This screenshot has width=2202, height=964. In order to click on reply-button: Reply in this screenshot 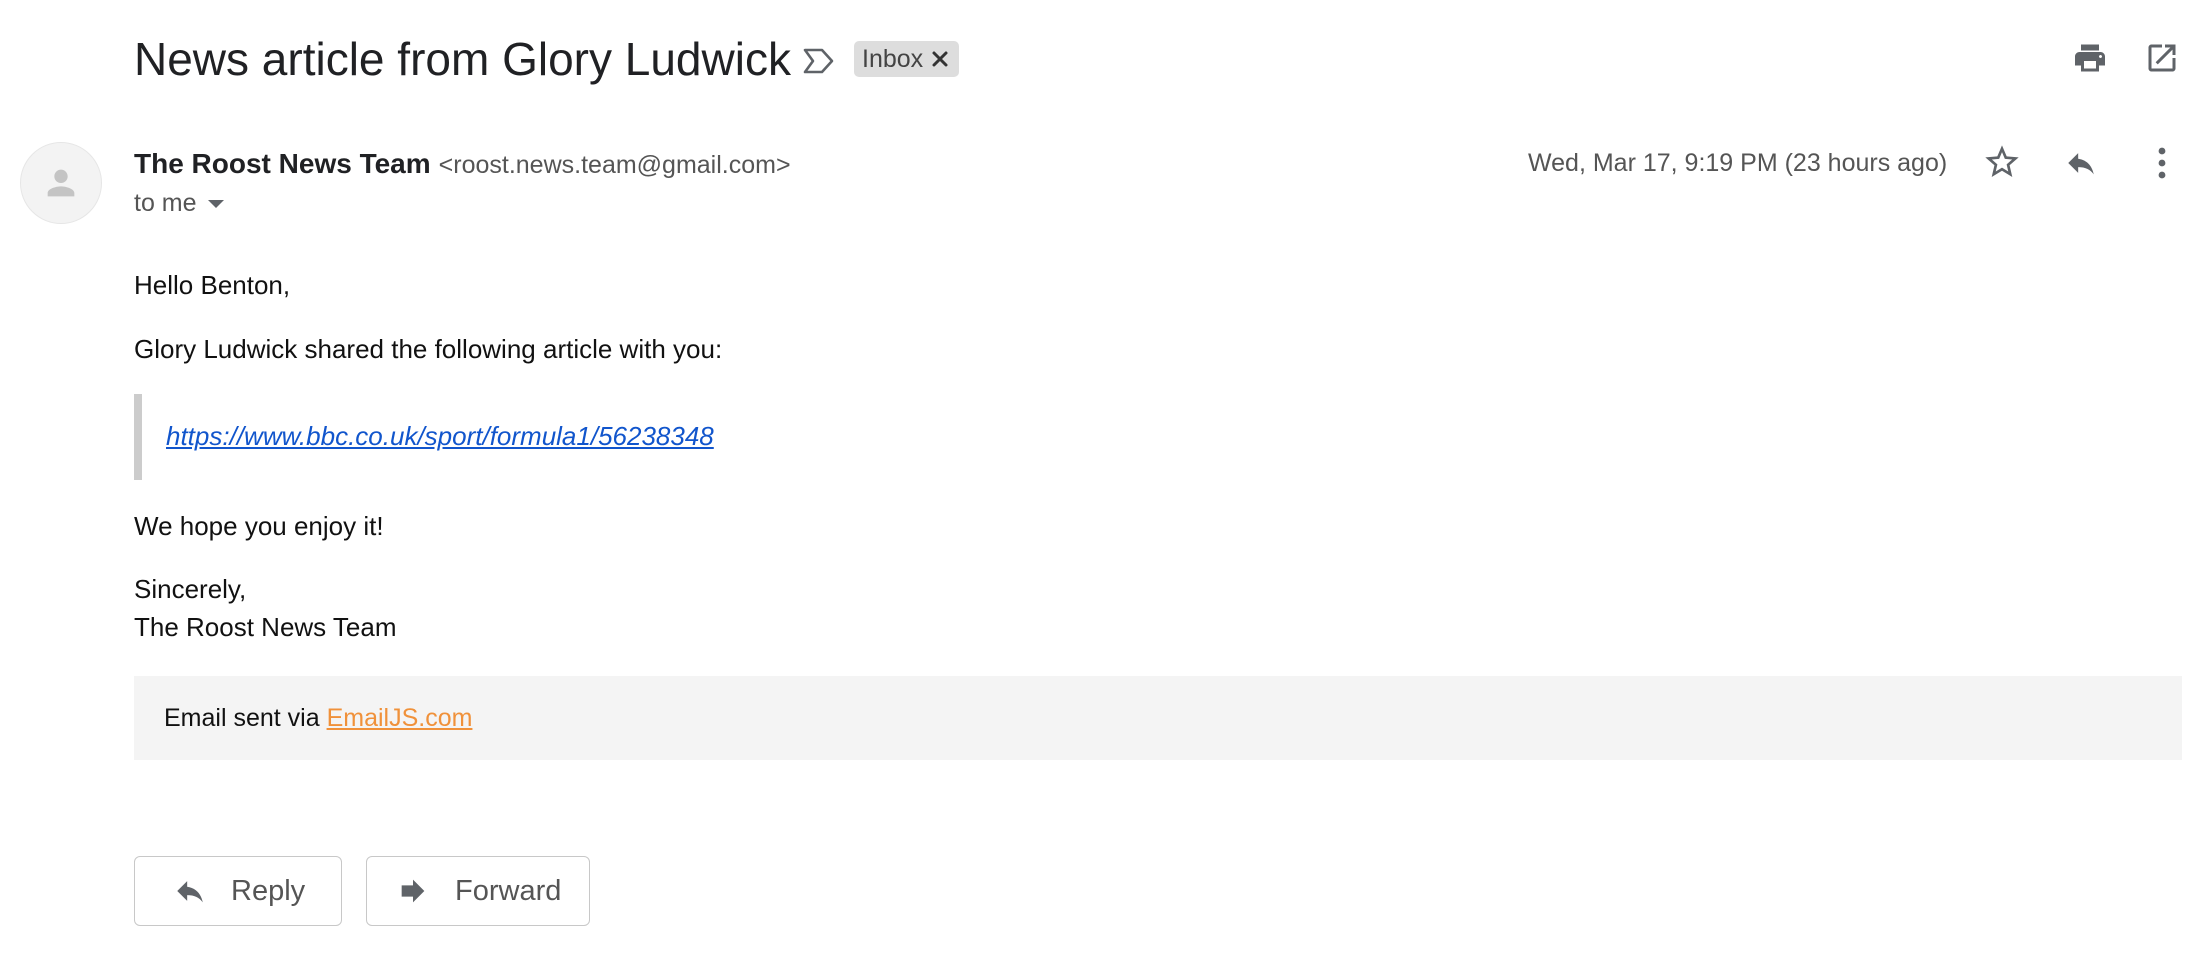, I will do `click(238, 891)`.